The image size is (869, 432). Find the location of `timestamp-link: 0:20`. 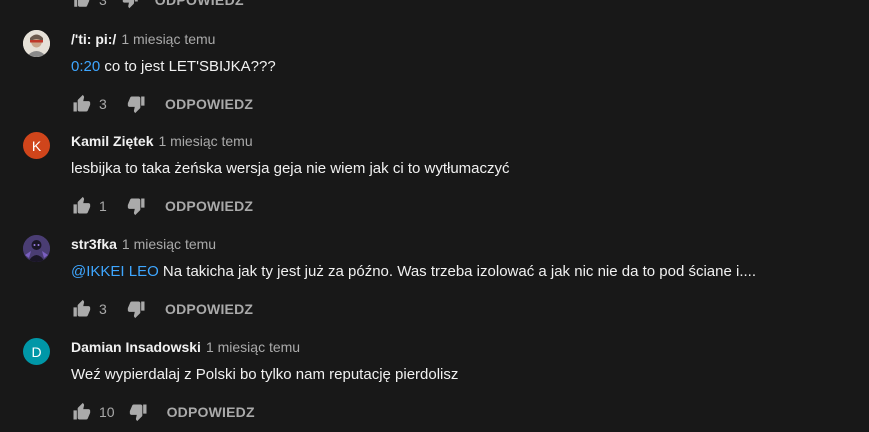

timestamp-link: 0:20 is located at coordinates (85, 66).